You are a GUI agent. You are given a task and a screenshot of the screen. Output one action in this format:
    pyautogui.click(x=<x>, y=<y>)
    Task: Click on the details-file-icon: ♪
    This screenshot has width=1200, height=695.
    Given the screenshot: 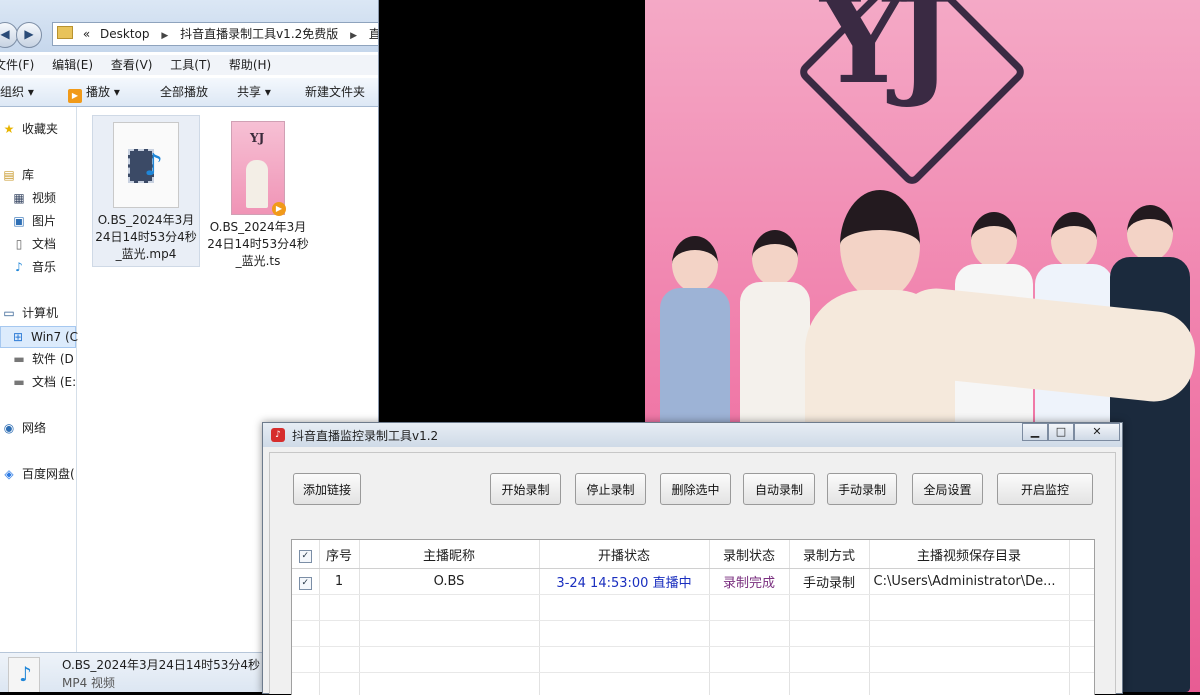 What is the action you would take?
    pyautogui.click(x=24, y=674)
    